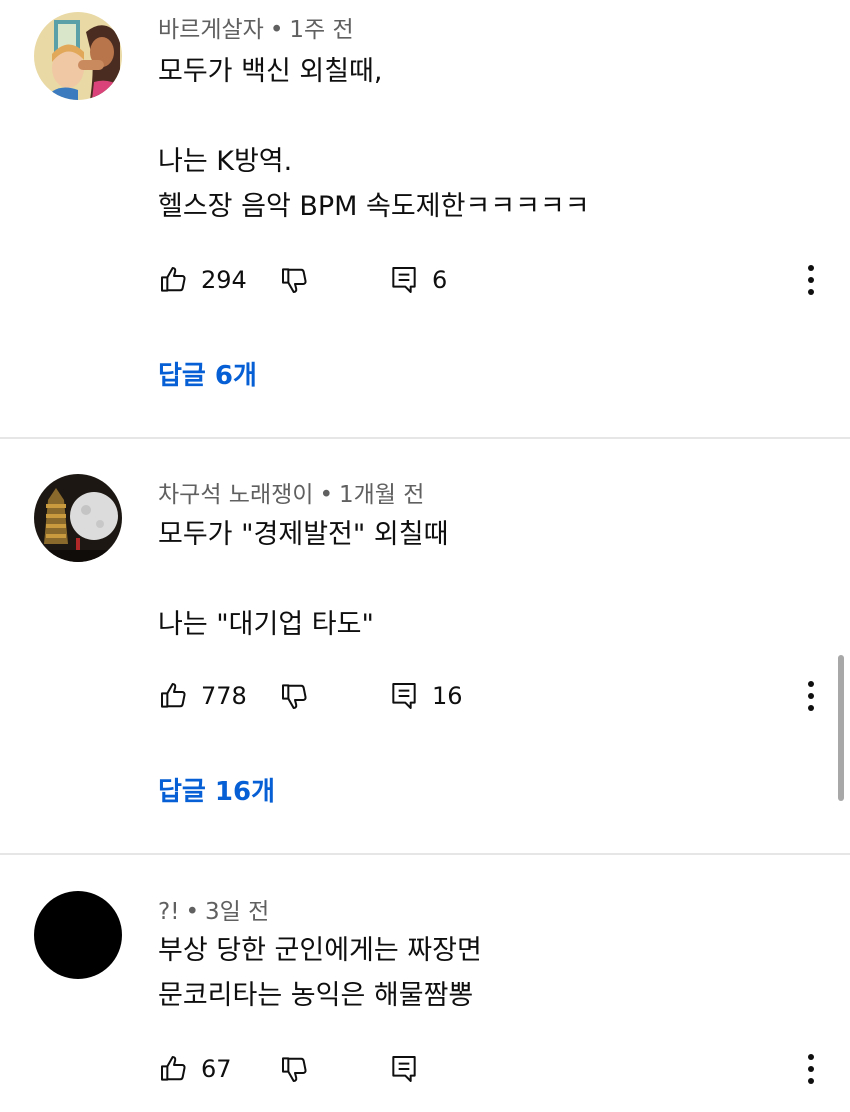 The image size is (850, 1112). What do you see at coordinates (168, 912) in the screenshot?
I see `author-name: ?!` at bounding box center [168, 912].